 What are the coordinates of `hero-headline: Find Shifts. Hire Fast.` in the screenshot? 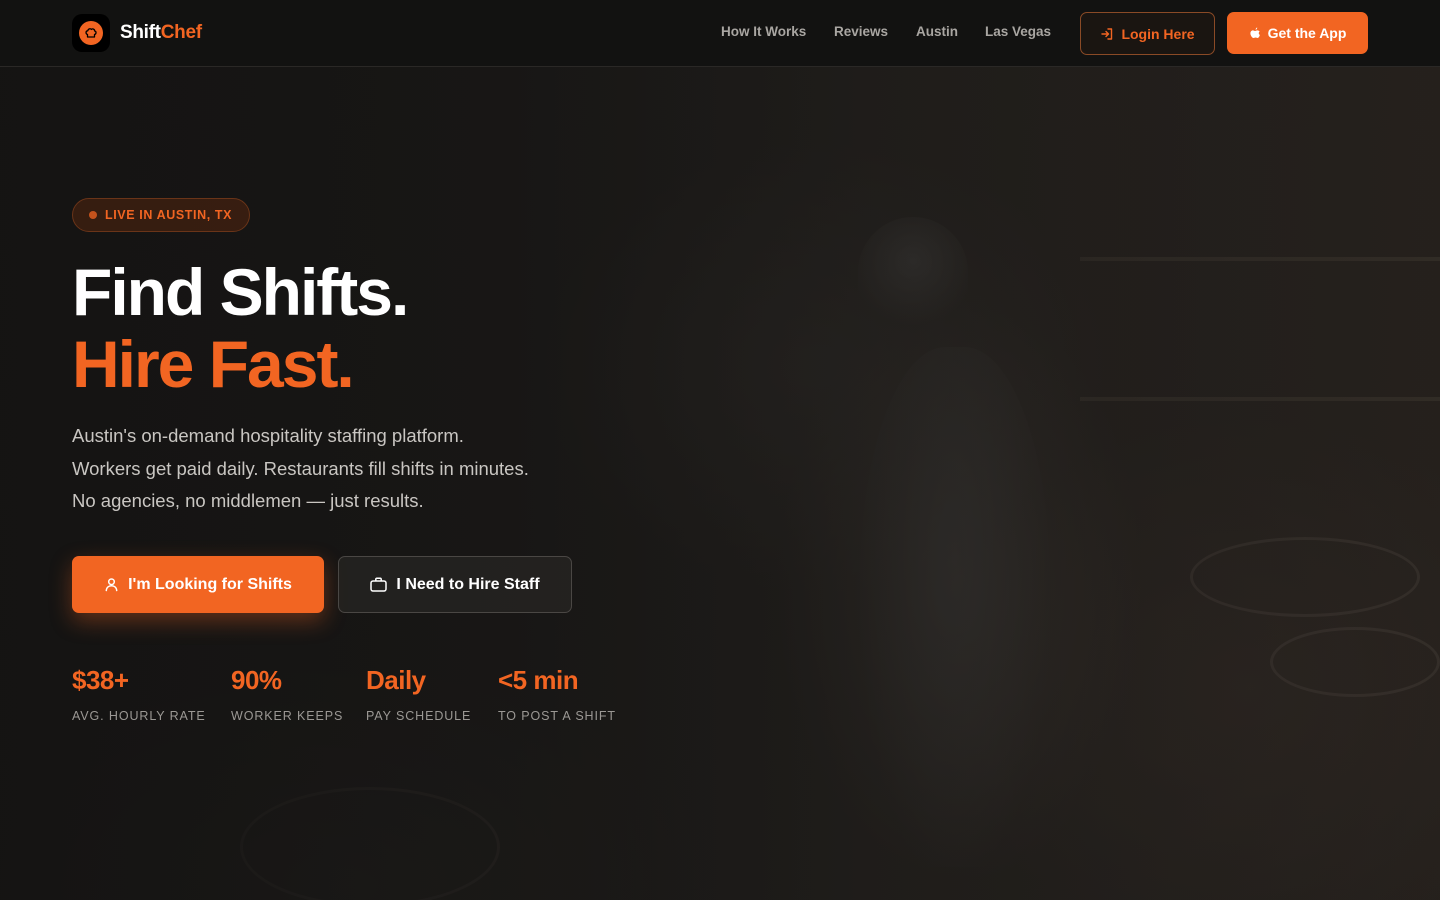 It's located at (392, 328).